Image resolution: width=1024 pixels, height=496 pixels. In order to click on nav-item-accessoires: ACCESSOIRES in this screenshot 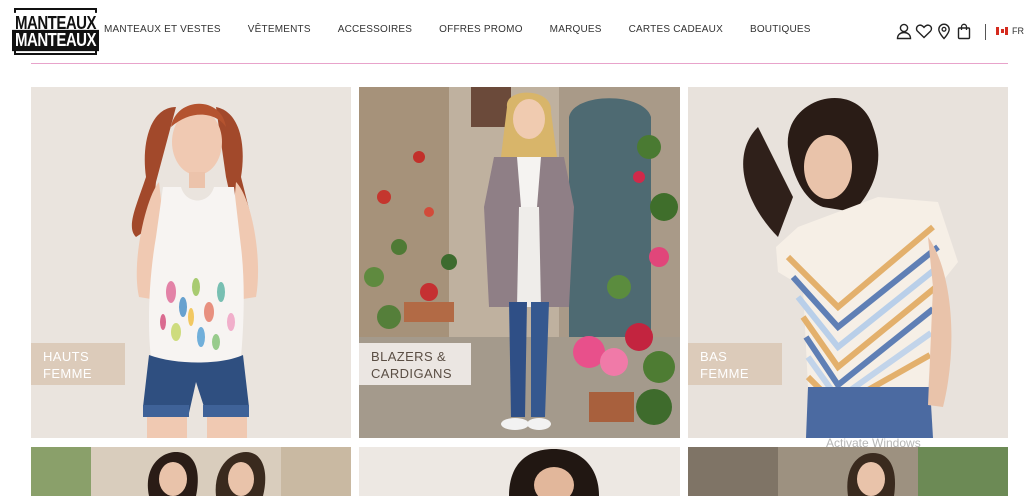, I will do `click(375, 32)`.